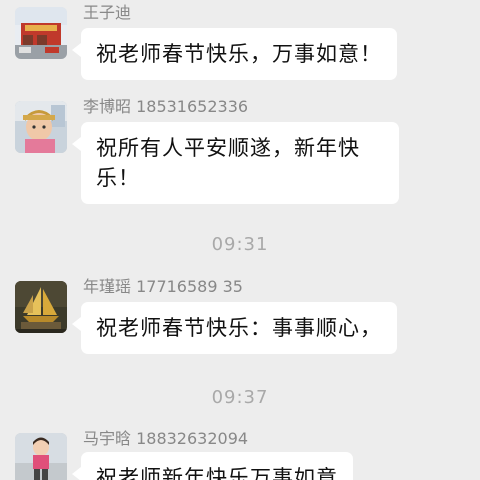 The image size is (480, 480). Describe the element at coordinates (163, 286) in the screenshot. I see `sender-name: 年瑾瑶 17716589 35` at that location.